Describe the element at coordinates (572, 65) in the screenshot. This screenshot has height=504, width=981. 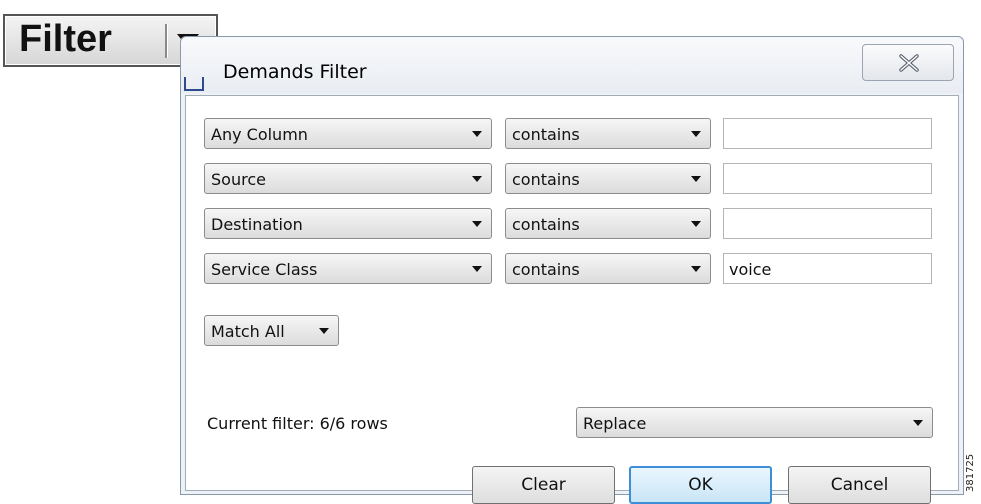
I see `title-bar: Demands Filter` at that location.